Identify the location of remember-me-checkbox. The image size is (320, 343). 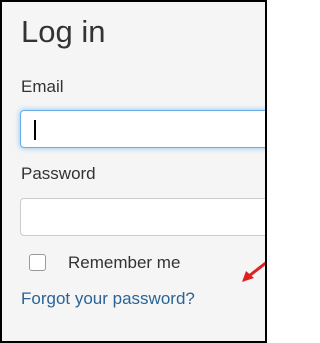
(37, 262).